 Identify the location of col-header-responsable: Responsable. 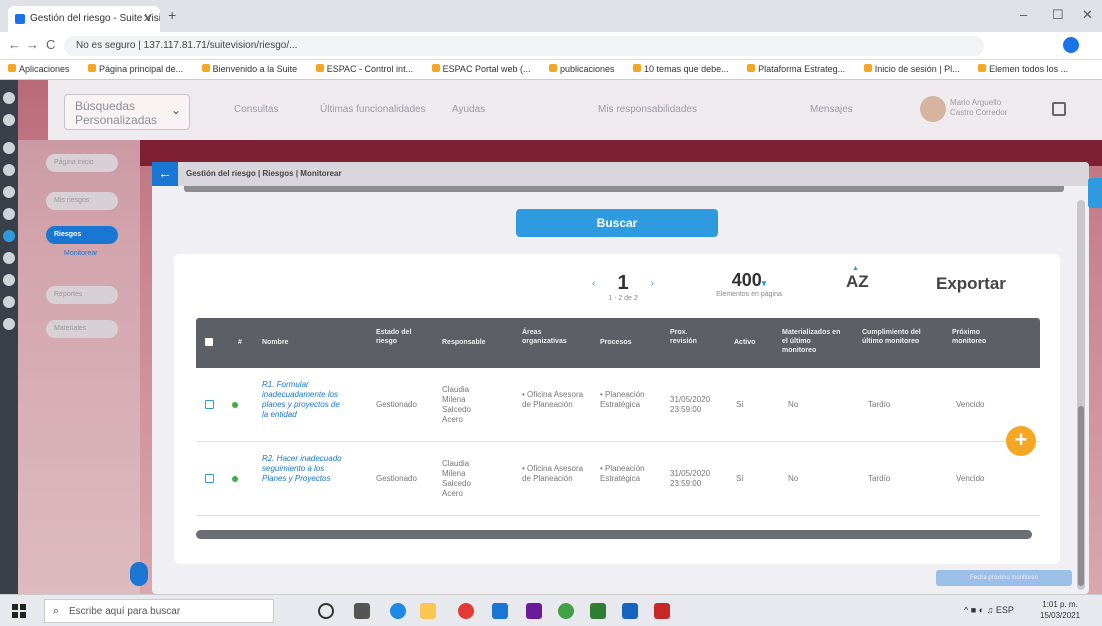
(464, 342).